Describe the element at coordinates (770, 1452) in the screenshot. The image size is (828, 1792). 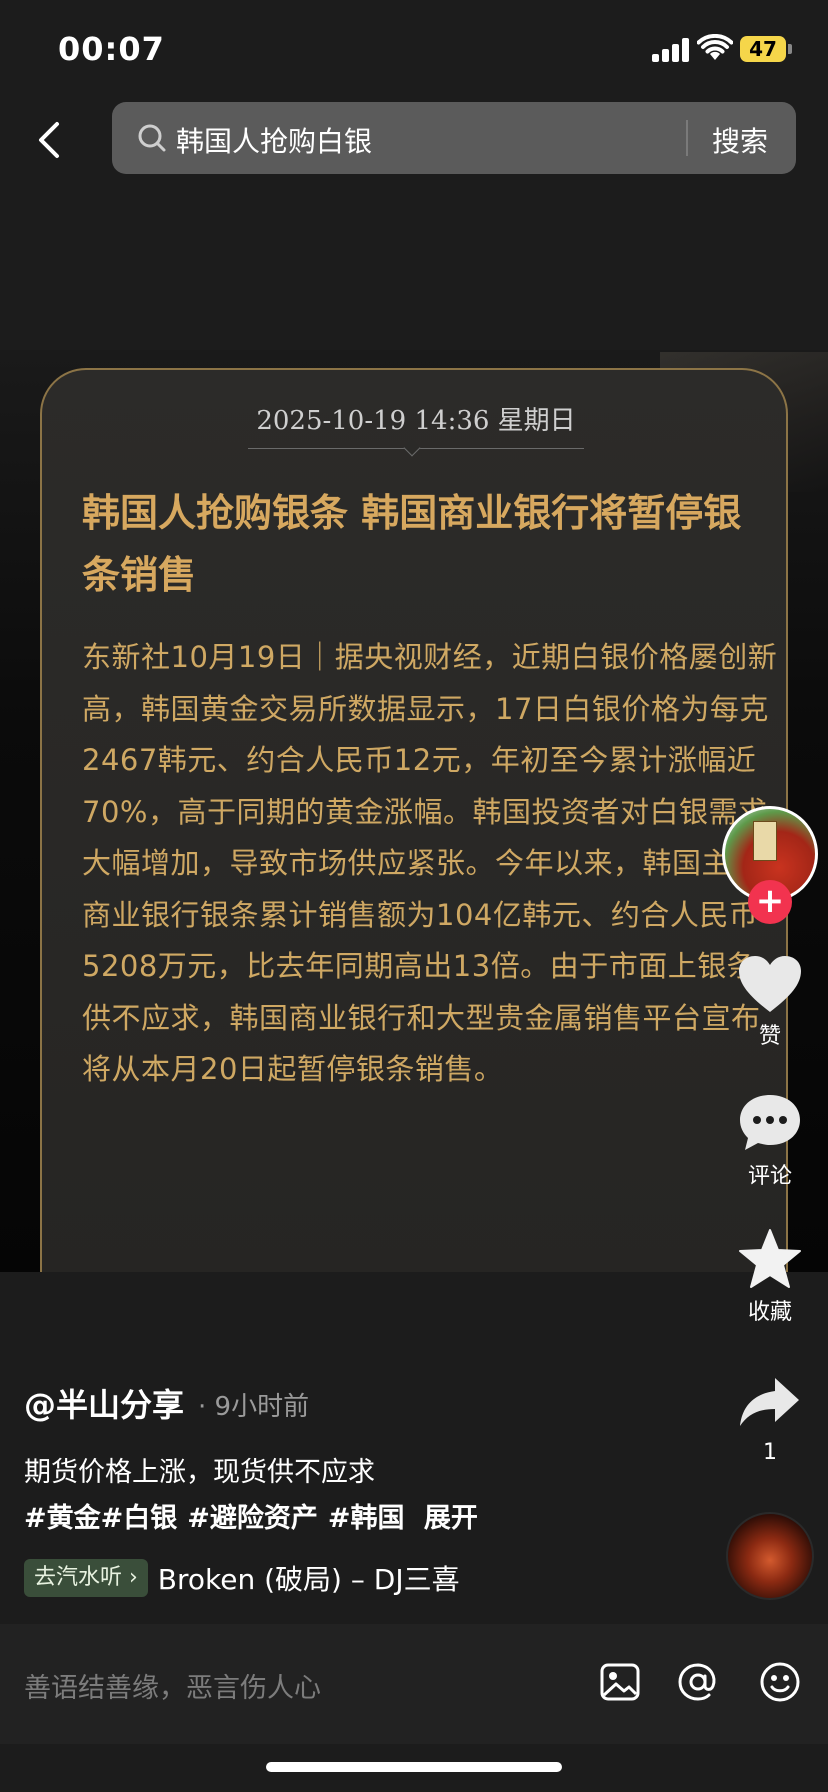
I see `share-count: 1` at that location.